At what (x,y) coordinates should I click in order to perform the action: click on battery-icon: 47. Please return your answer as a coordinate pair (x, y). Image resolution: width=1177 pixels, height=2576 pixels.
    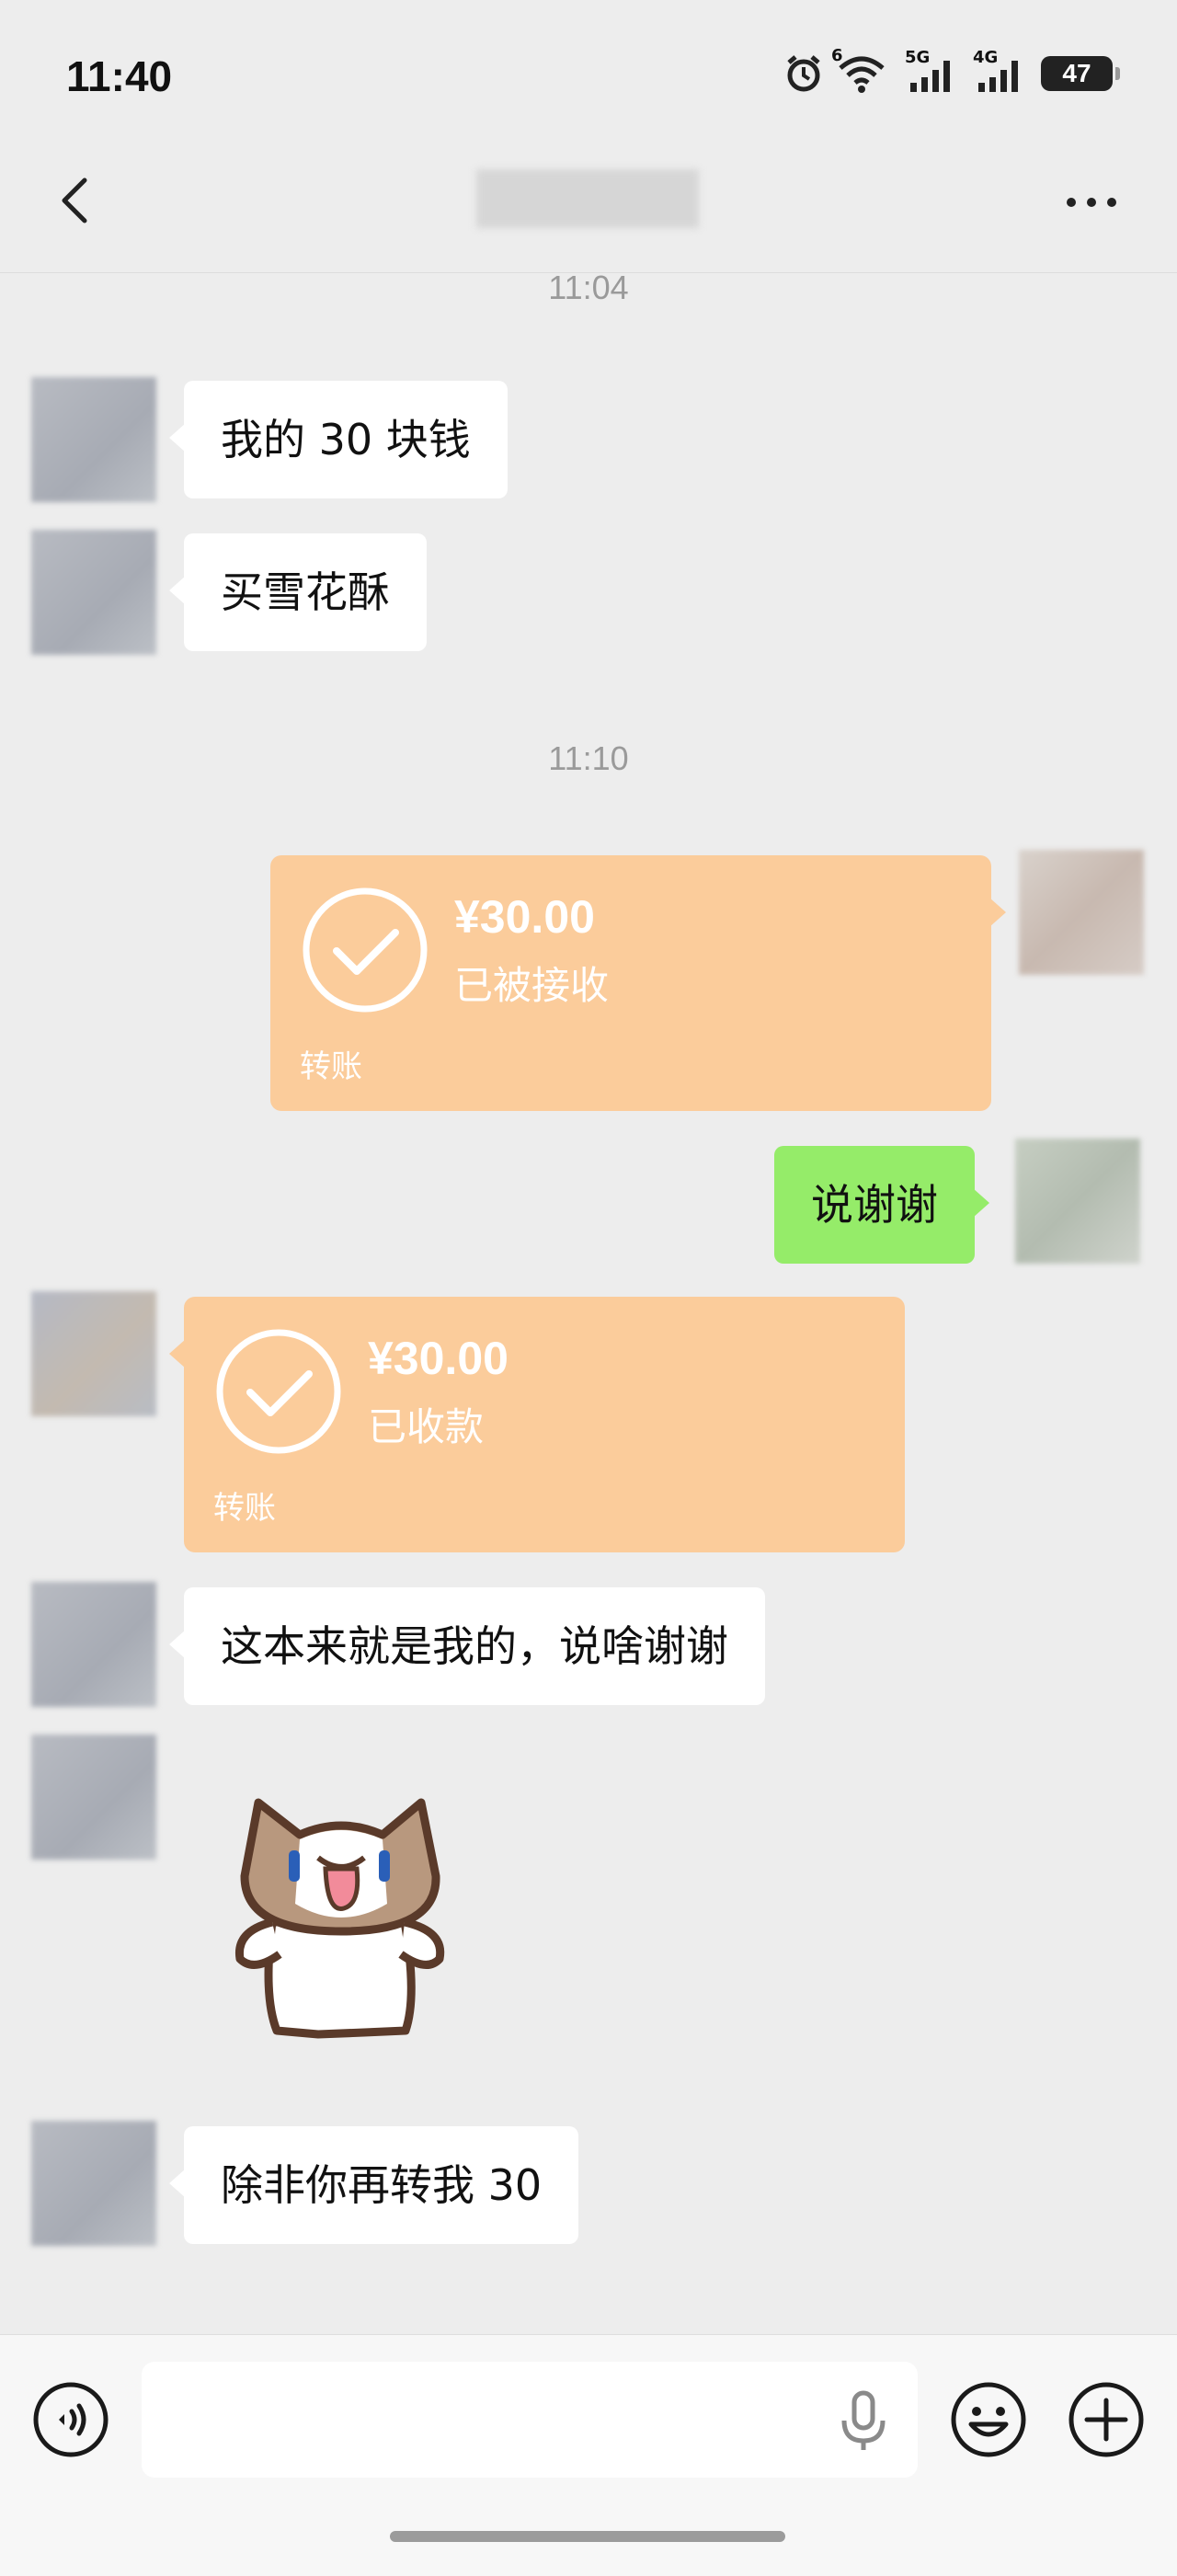
    Looking at the image, I should click on (1080, 74).